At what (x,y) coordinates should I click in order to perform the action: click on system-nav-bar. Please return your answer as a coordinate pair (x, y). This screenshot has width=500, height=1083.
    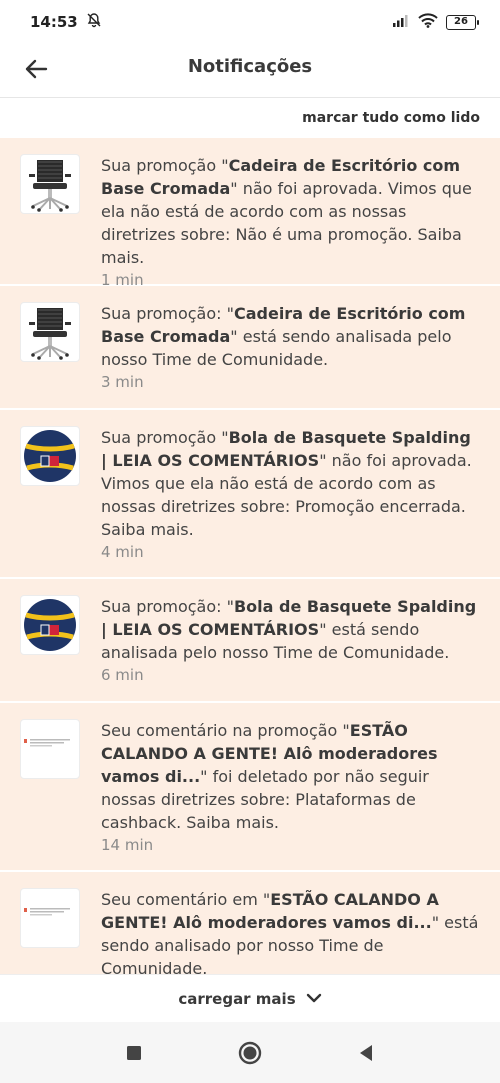
    Looking at the image, I should click on (250, 1052).